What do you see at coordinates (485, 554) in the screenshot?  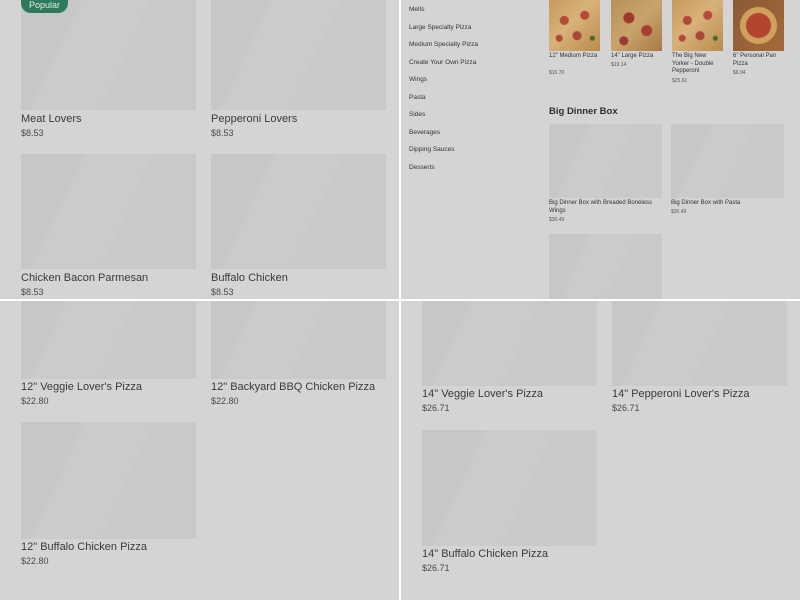 I see `item-name: 14" Buffalo Chicken Pizza` at bounding box center [485, 554].